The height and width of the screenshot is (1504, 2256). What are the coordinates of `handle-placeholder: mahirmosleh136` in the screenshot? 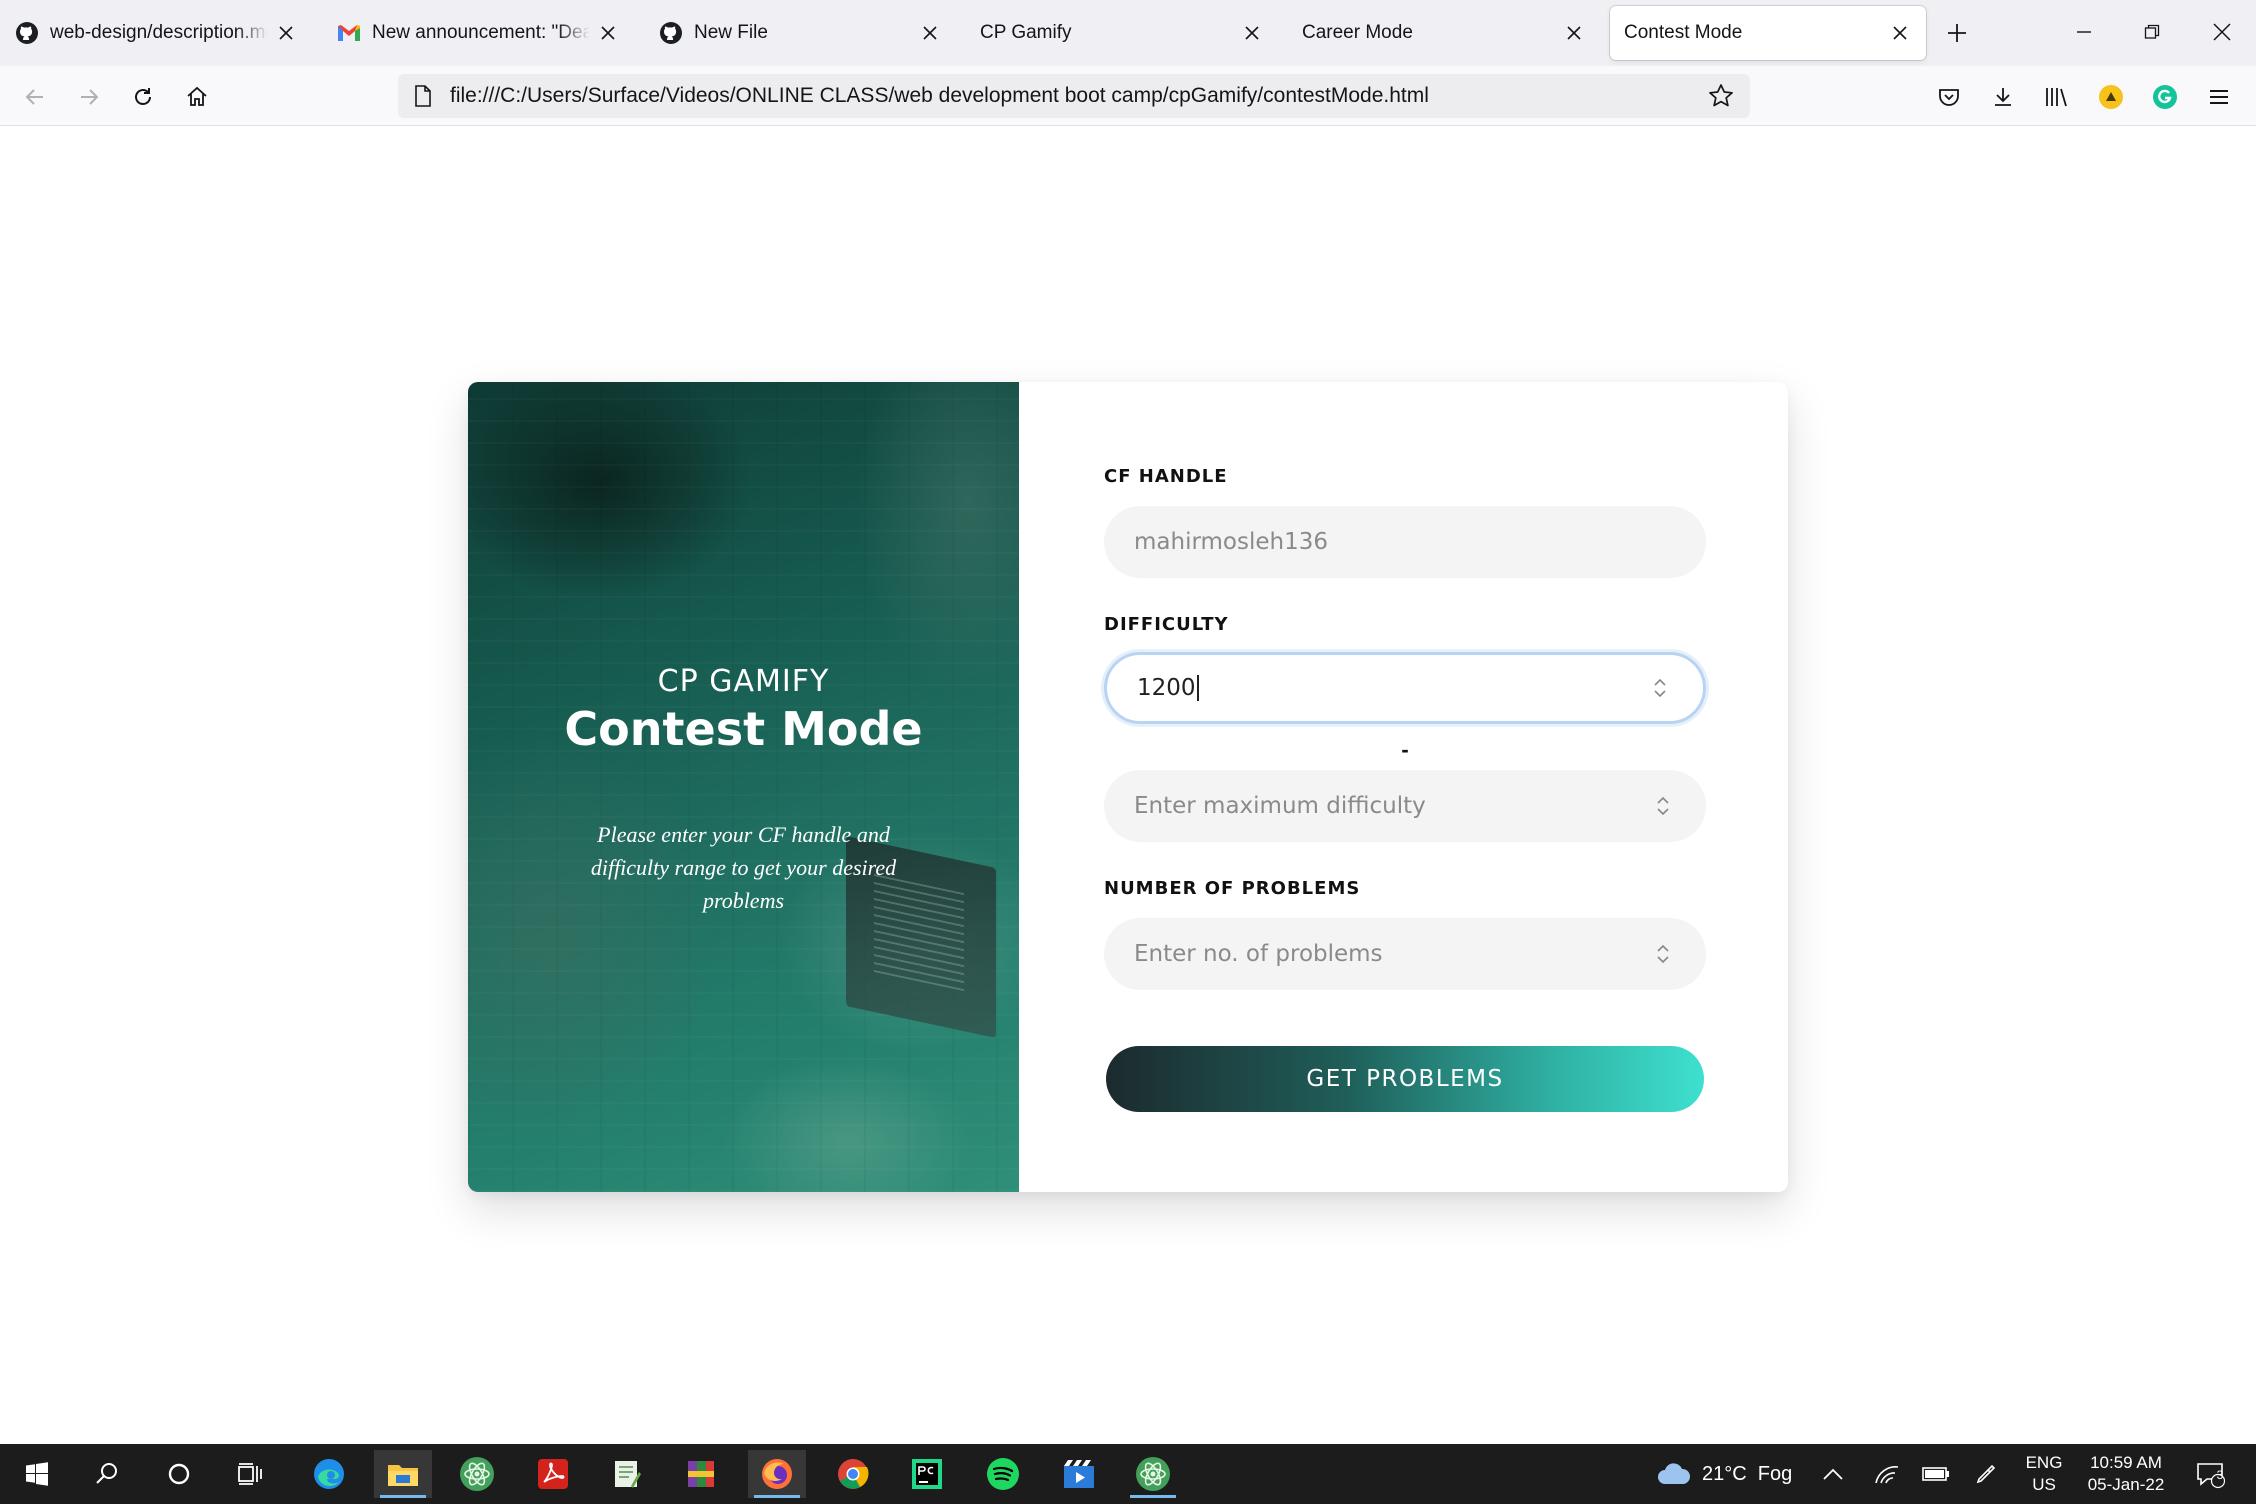 It's located at (1231, 542).